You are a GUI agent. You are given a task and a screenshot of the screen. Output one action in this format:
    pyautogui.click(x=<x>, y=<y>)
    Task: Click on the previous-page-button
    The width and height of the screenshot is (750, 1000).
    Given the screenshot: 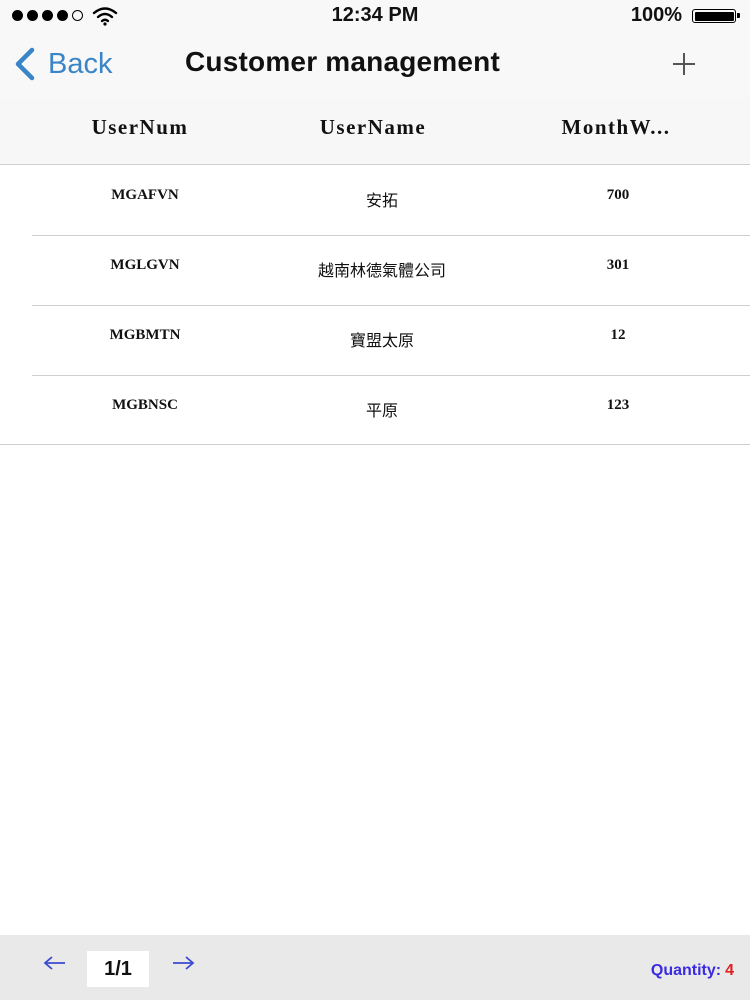 What is the action you would take?
    pyautogui.click(x=55, y=963)
    